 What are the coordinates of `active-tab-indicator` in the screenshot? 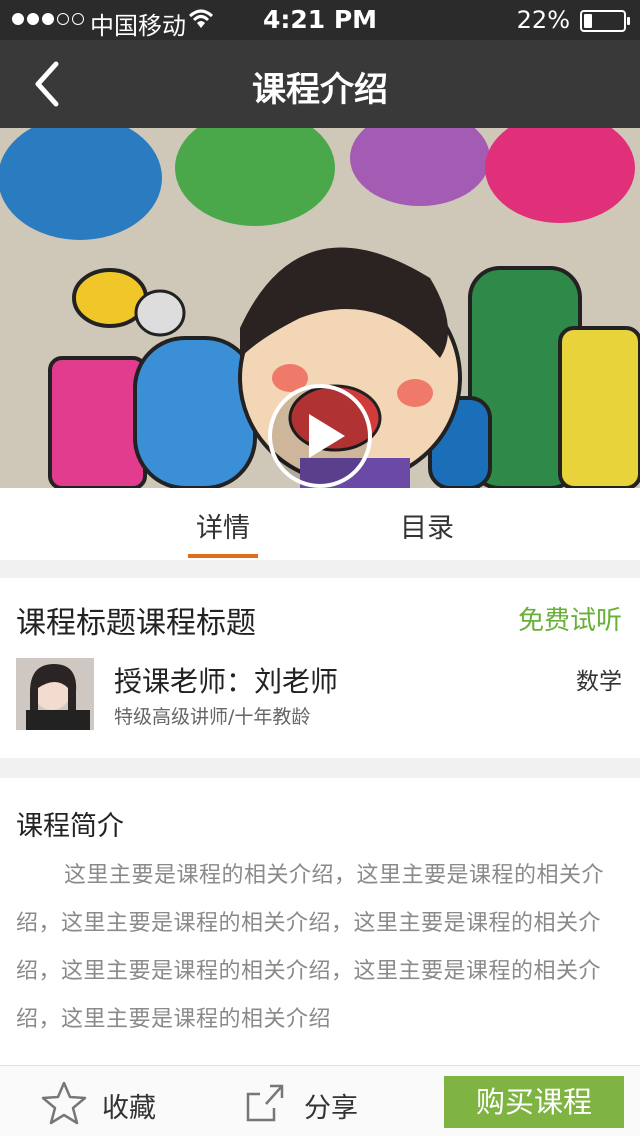 It's located at (223, 556).